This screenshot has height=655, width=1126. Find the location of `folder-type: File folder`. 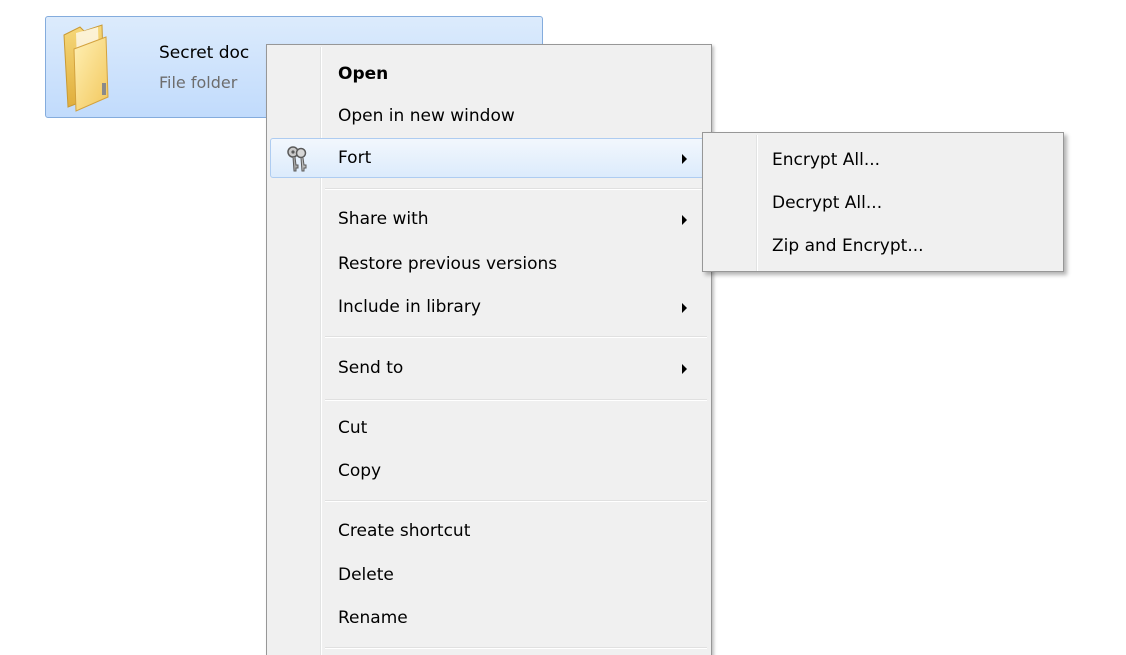

folder-type: File folder is located at coordinates (198, 82).